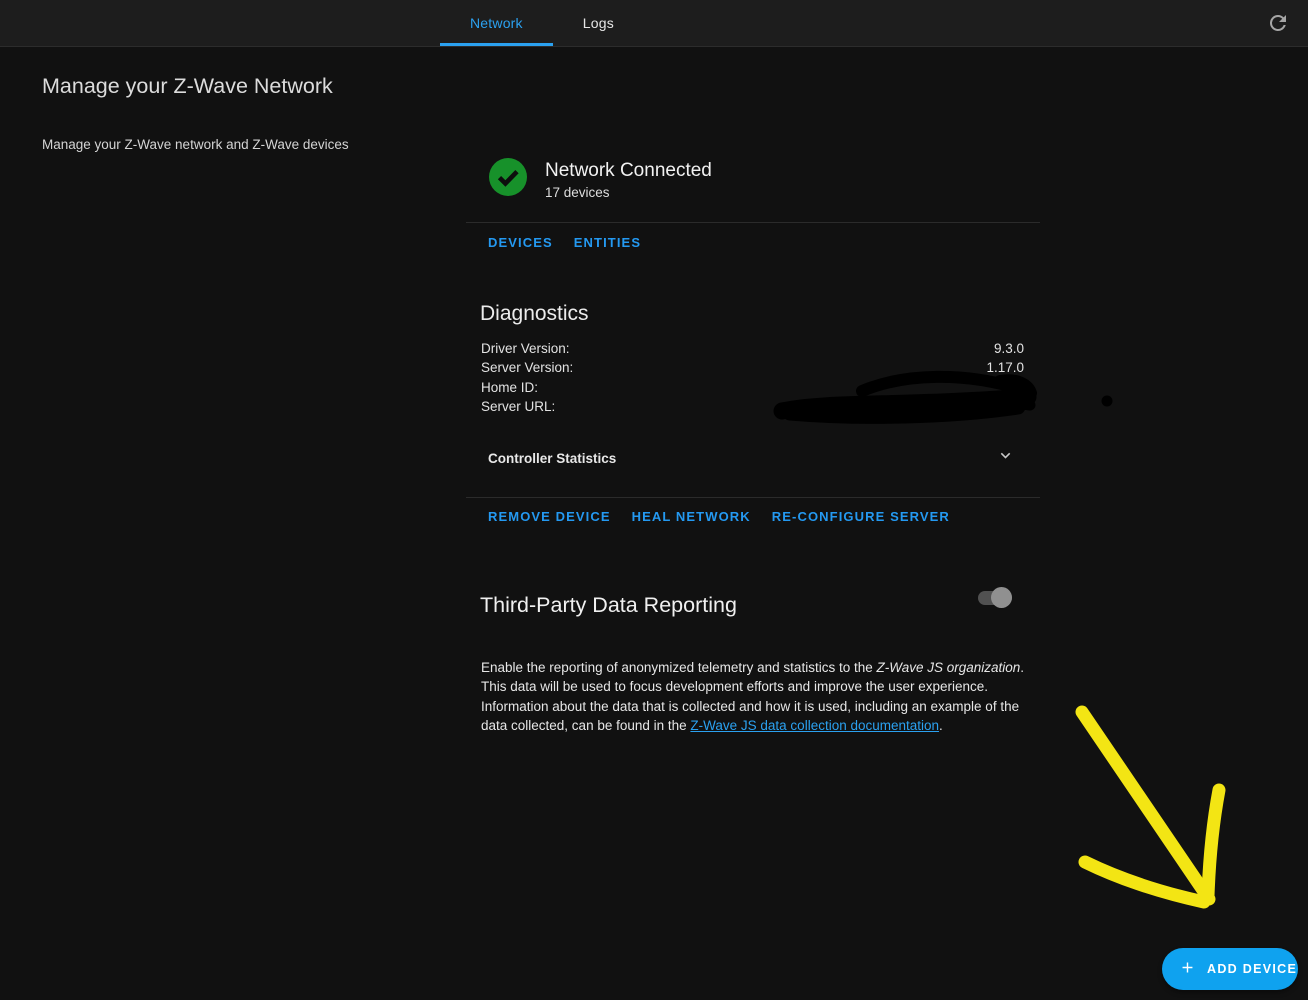  I want to click on tab-logs: Logs, so click(598, 23).